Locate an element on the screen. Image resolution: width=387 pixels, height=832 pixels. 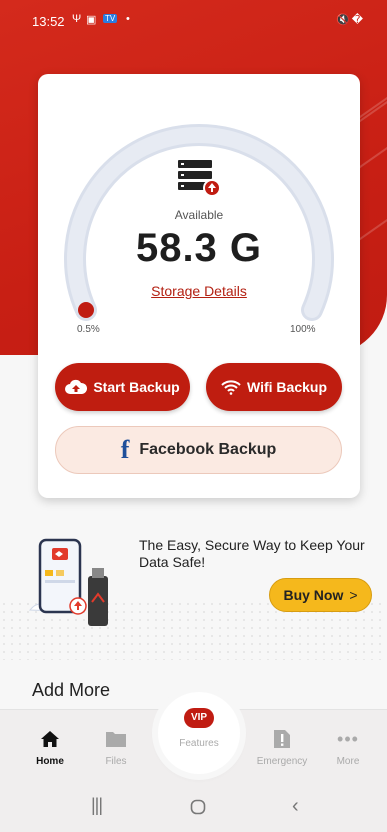
vip-badge: VIP is located at coordinates (199, 718).